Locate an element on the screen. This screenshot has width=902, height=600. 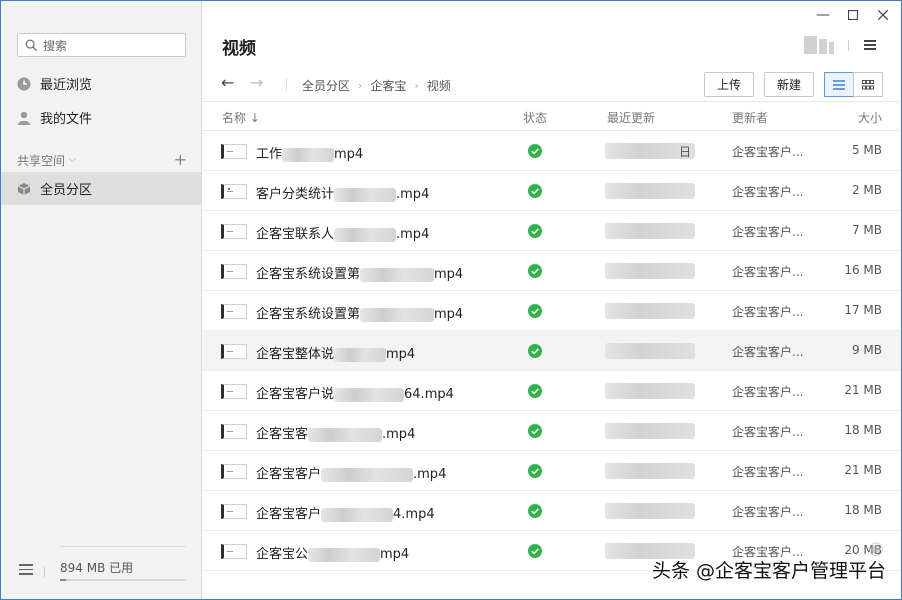
sidebar-item-label: 全员分区 is located at coordinates (66, 190).